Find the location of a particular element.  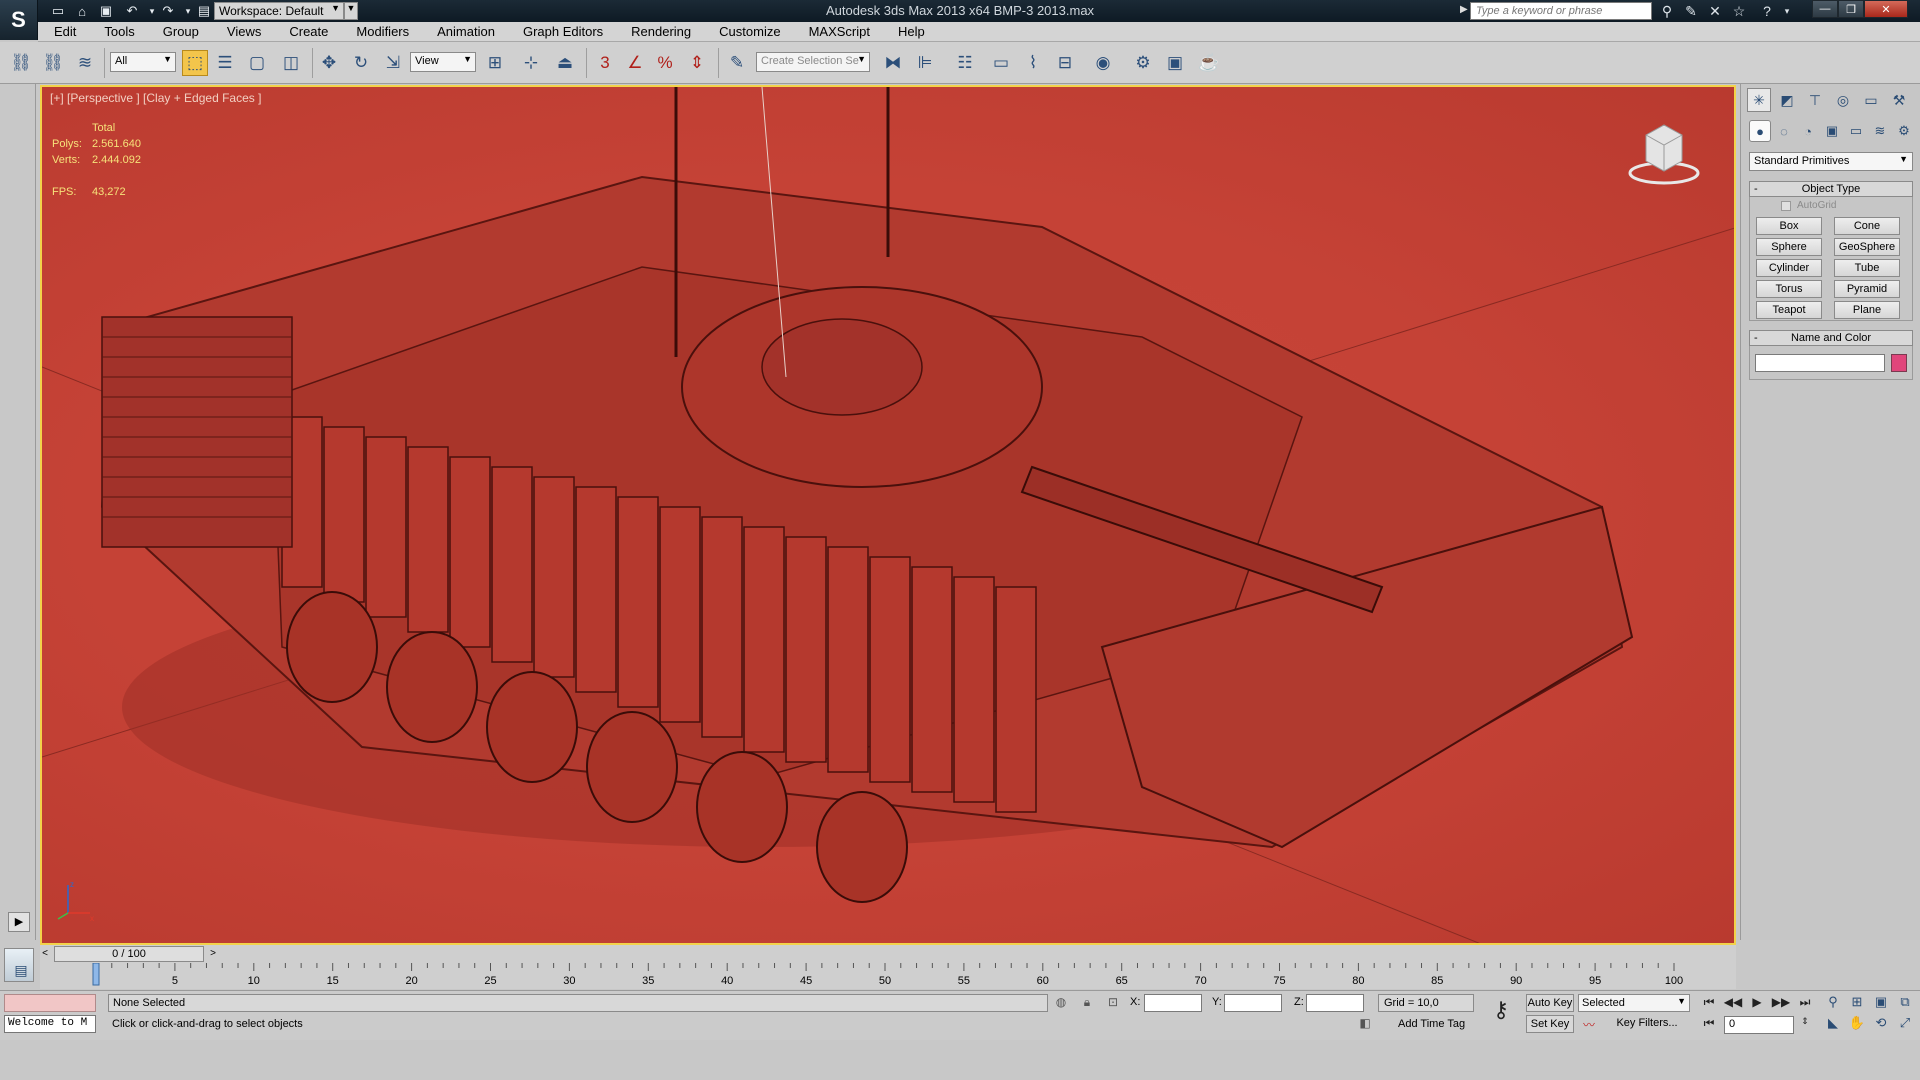

mirror-icon: ⧓ is located at coordinates (893, 63).